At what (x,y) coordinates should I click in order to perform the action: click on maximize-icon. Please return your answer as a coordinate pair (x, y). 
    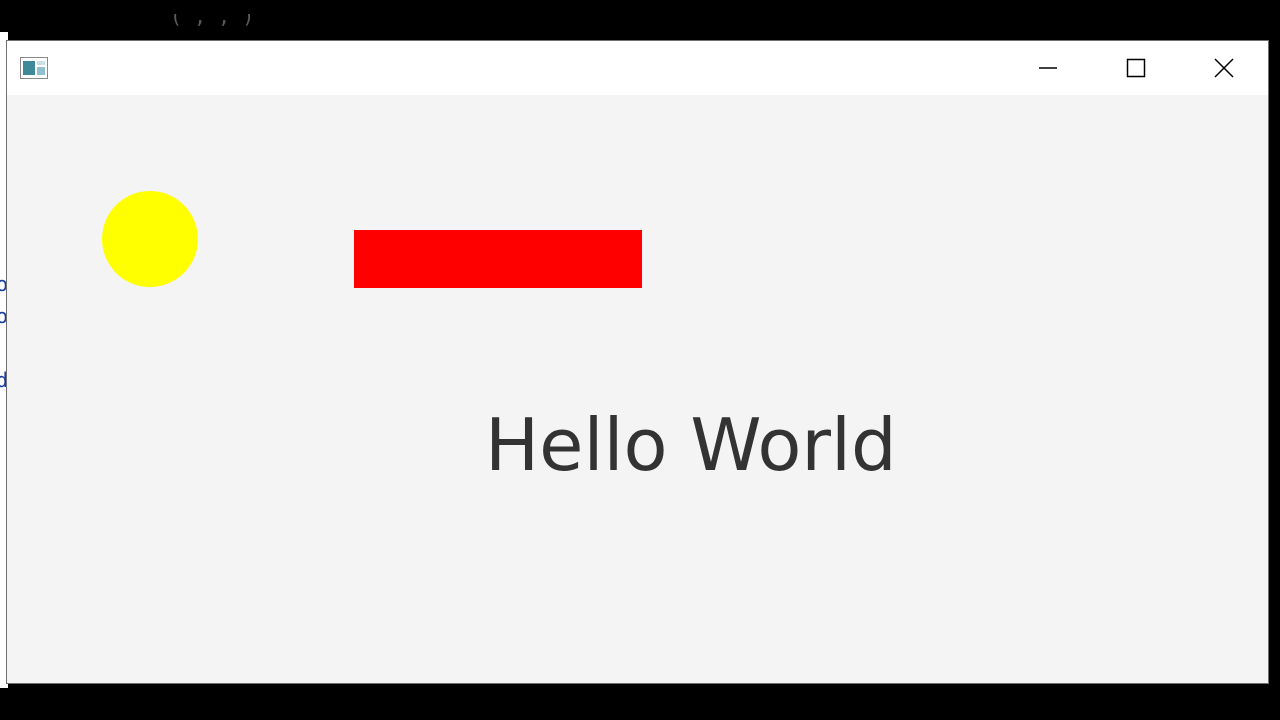
    Looking at the image, I should click on (1136, 68).